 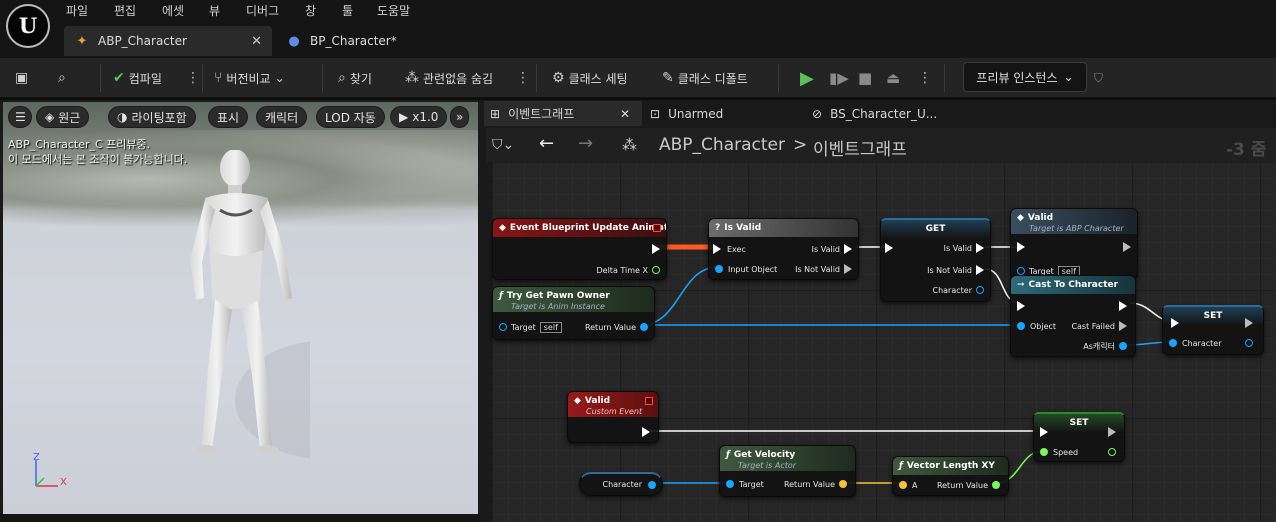 What do you see at coordinates (908, 485) in the screenshot?
I see `pin-a: A` at bounding box center [908, 485].